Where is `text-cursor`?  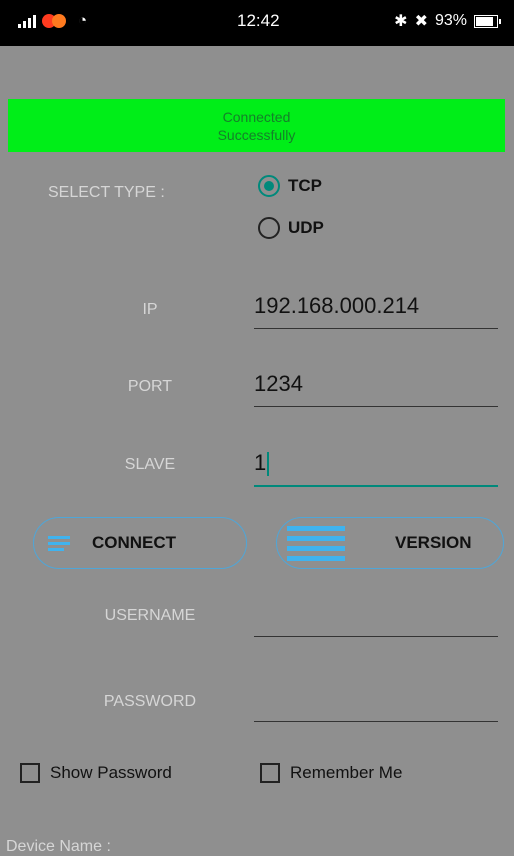 text-cursor is located at coordinates (268, 464).